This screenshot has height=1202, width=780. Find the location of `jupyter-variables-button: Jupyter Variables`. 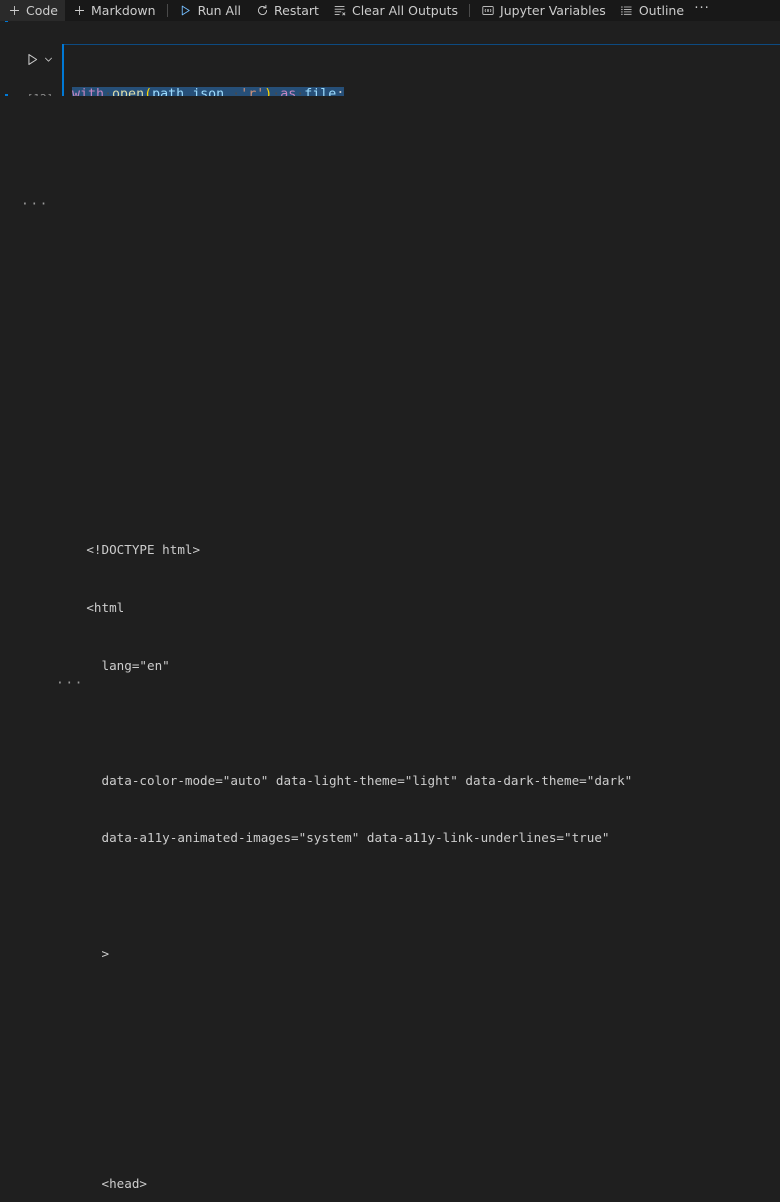

jupyter-variables-button: Jupyter Variables is located at coordinates (543, 10).